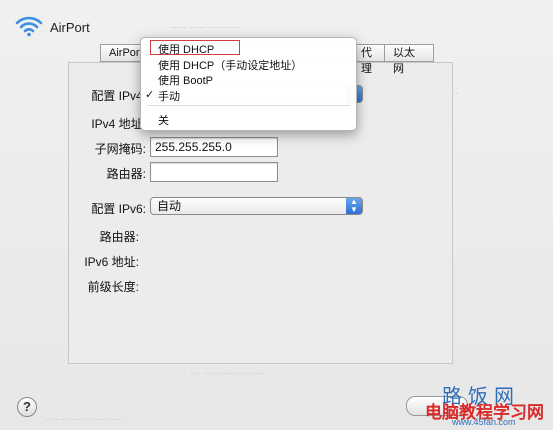 The width and height of the screenshot is (553, 430). I want to click on subnet-mask-field: 255.255.255.0, so click(214, 147).